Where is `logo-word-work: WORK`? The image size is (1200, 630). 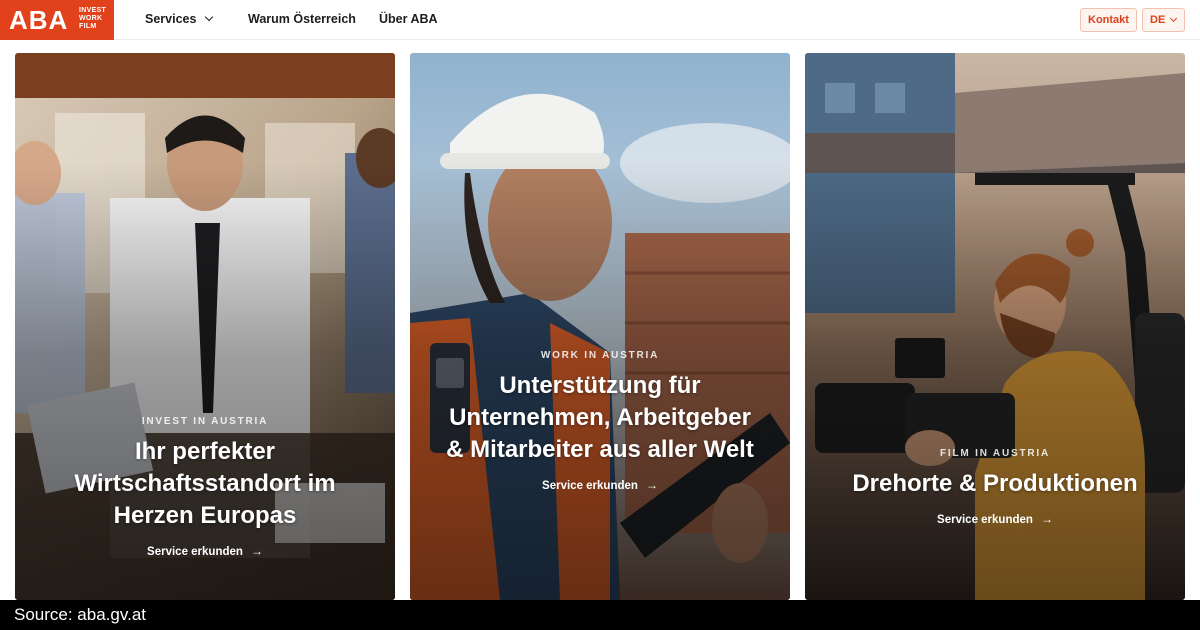 logo-word-work: WORK is located at coordinates (91, 18).